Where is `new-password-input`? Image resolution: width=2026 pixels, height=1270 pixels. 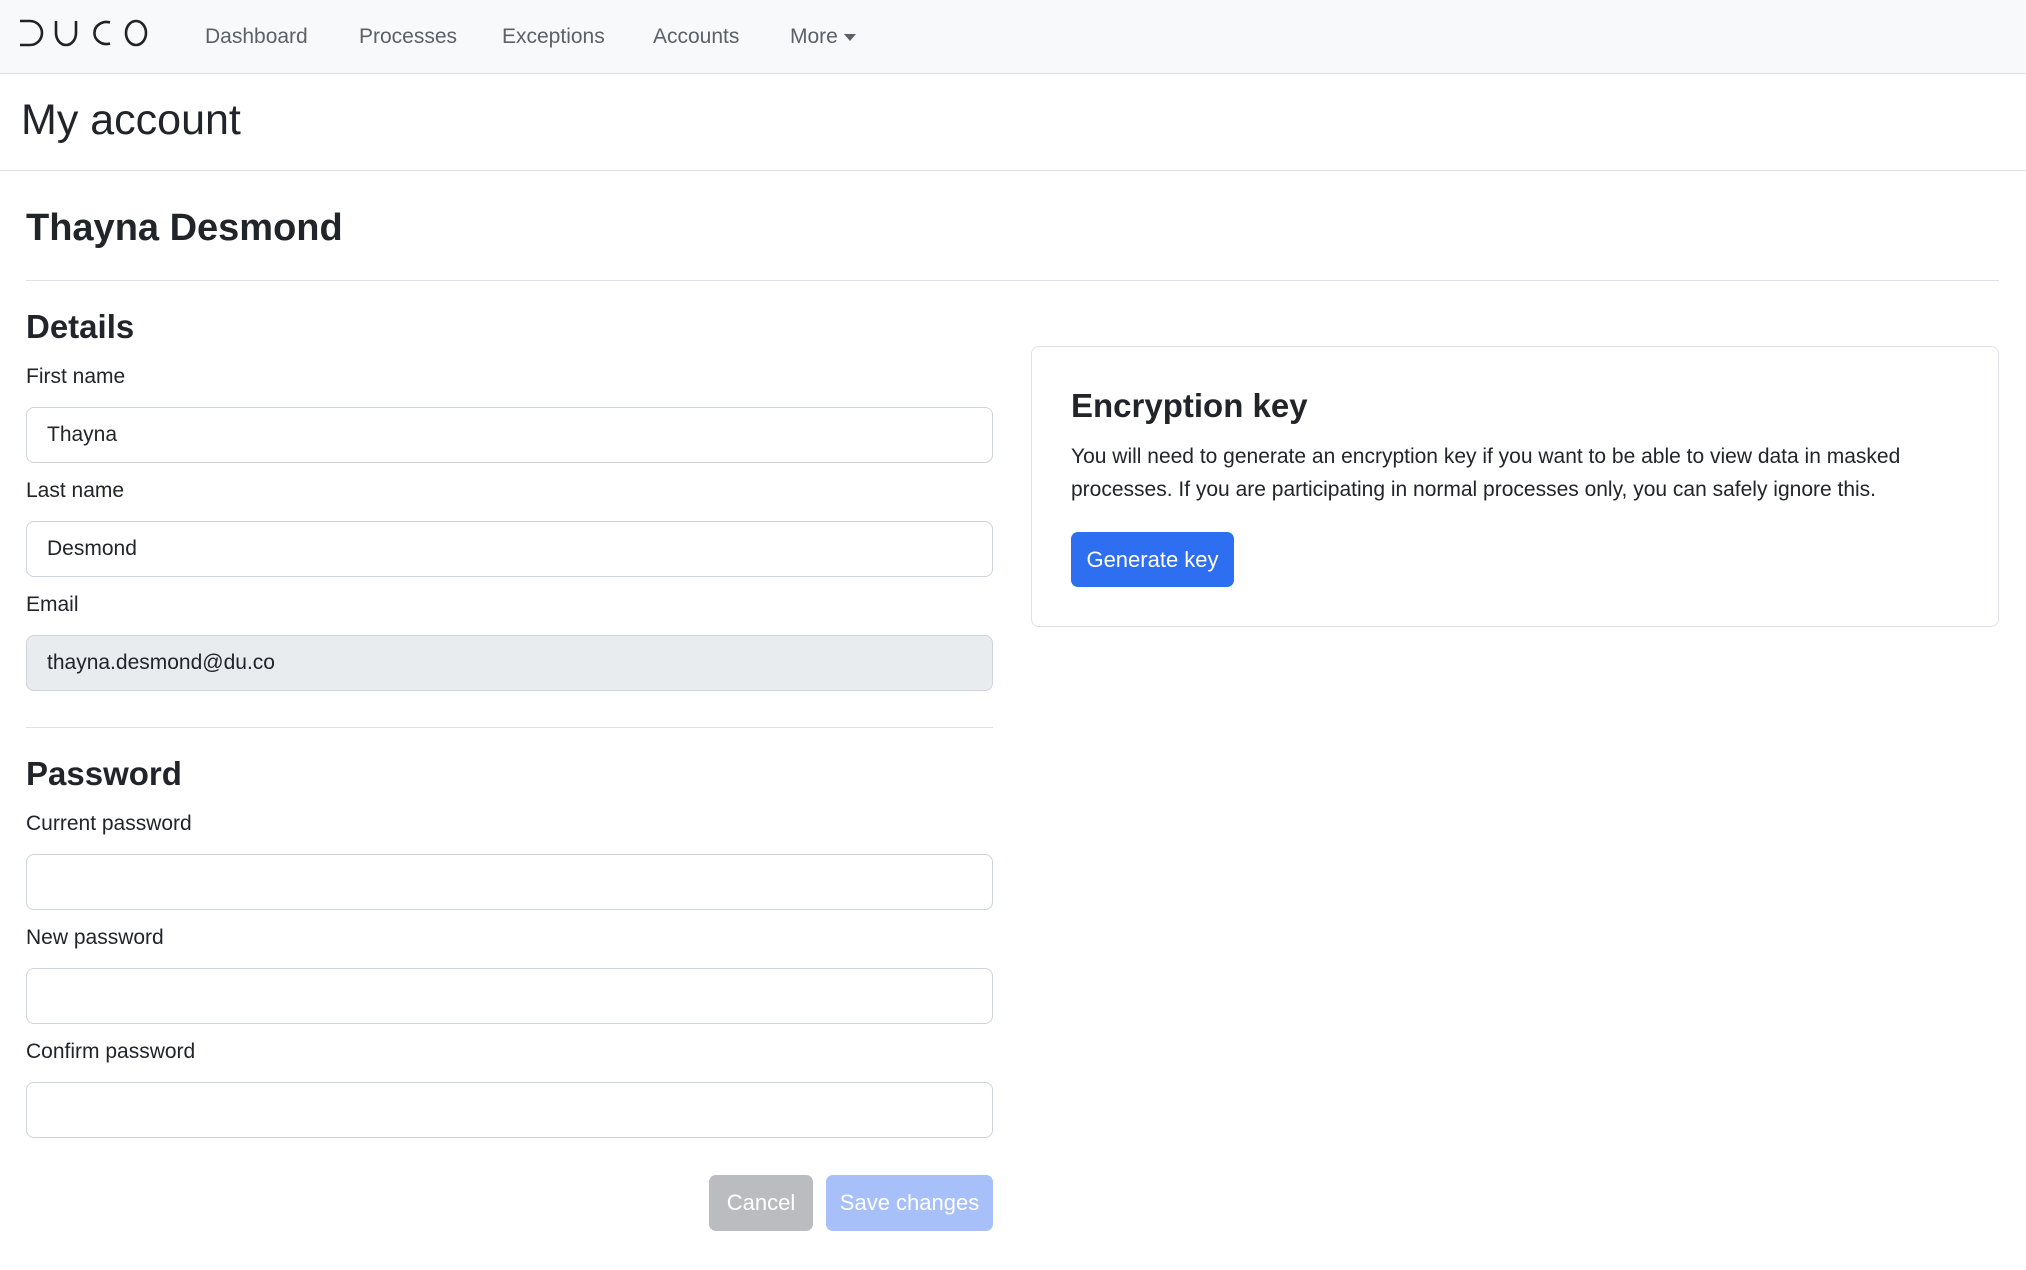 new-password-input is located at coordinates (509, 996).